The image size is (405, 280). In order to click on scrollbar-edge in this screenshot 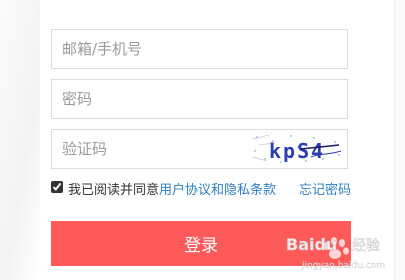, I will do `click(399, 140)`.